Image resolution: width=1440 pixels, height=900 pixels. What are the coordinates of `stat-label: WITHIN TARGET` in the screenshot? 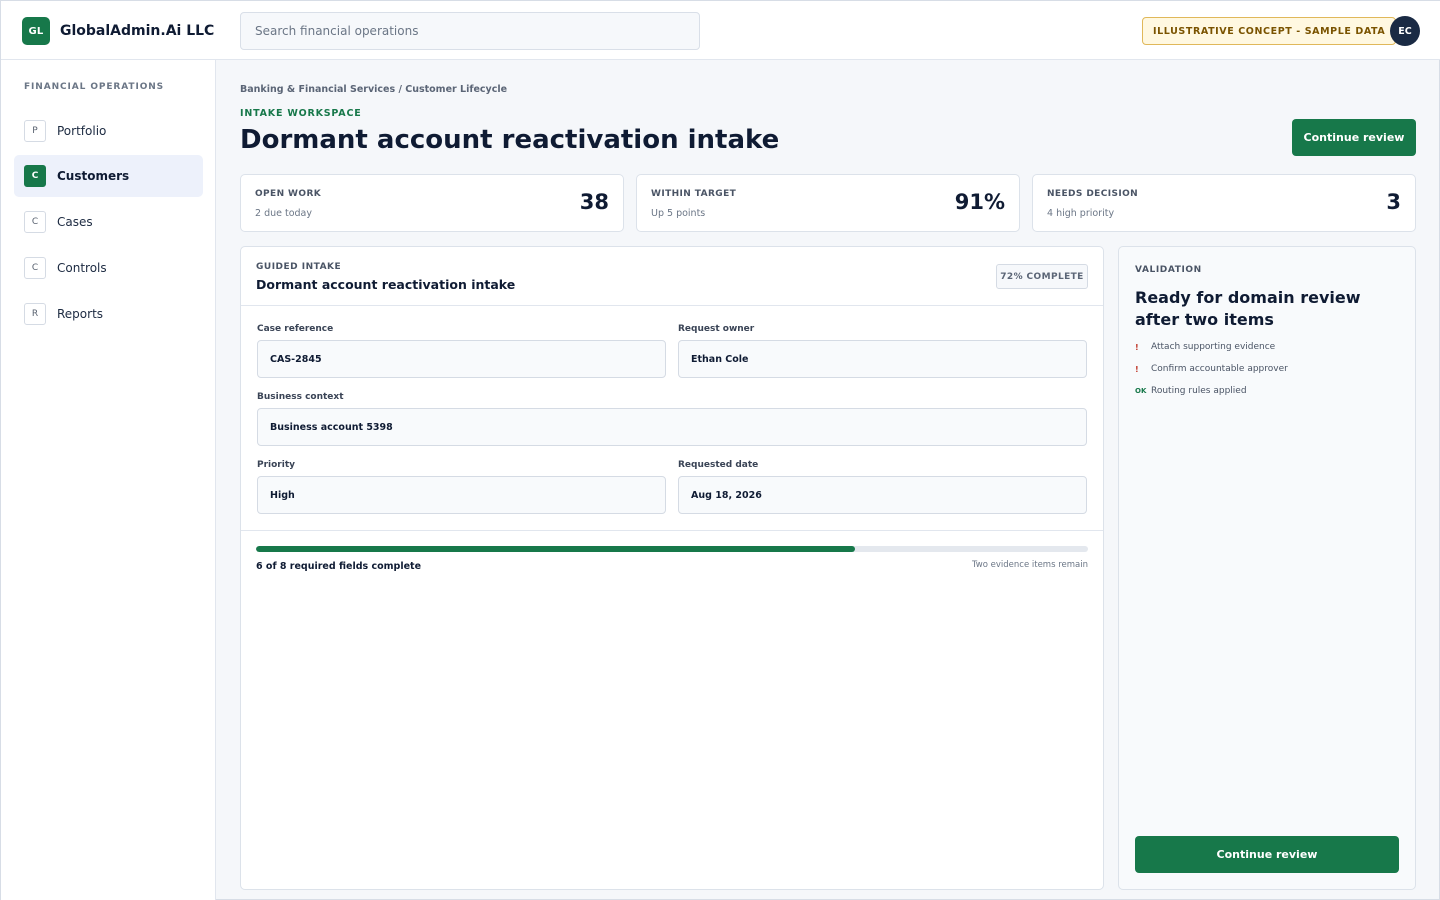 It's located at (694, 194).